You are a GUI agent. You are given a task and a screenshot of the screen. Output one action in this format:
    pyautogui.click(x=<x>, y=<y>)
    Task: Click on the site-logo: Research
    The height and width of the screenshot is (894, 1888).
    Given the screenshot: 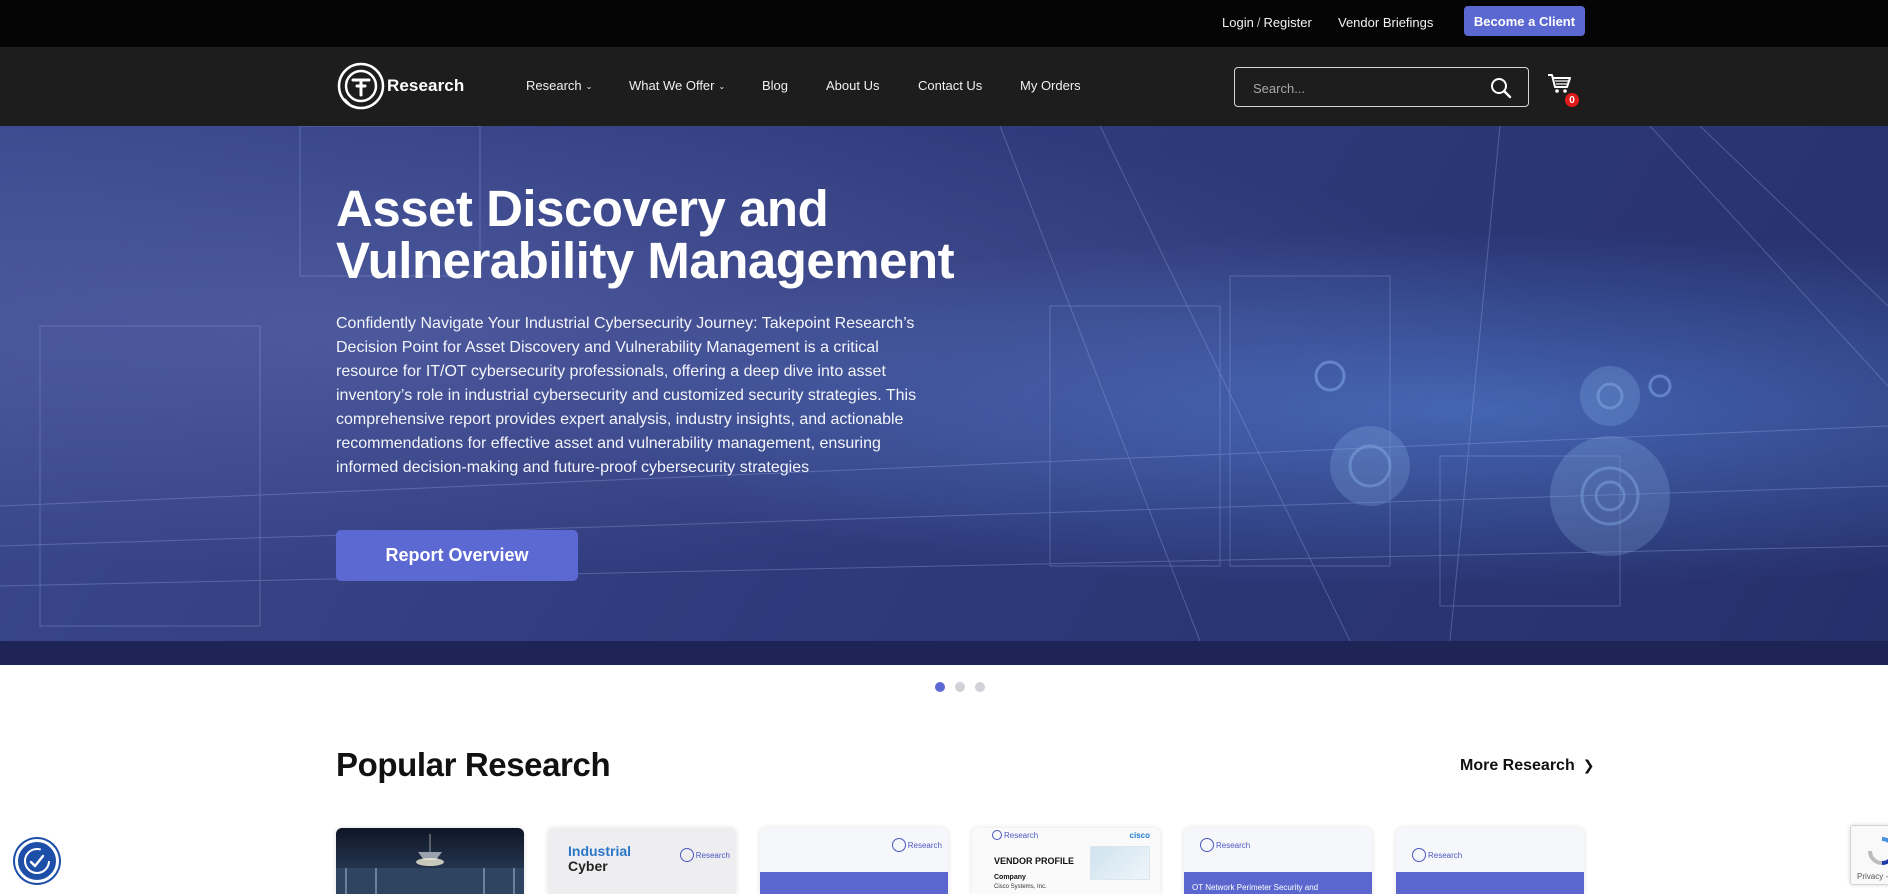 What is the action you would take?
    pyautogui.click(x=400, y=86)
    